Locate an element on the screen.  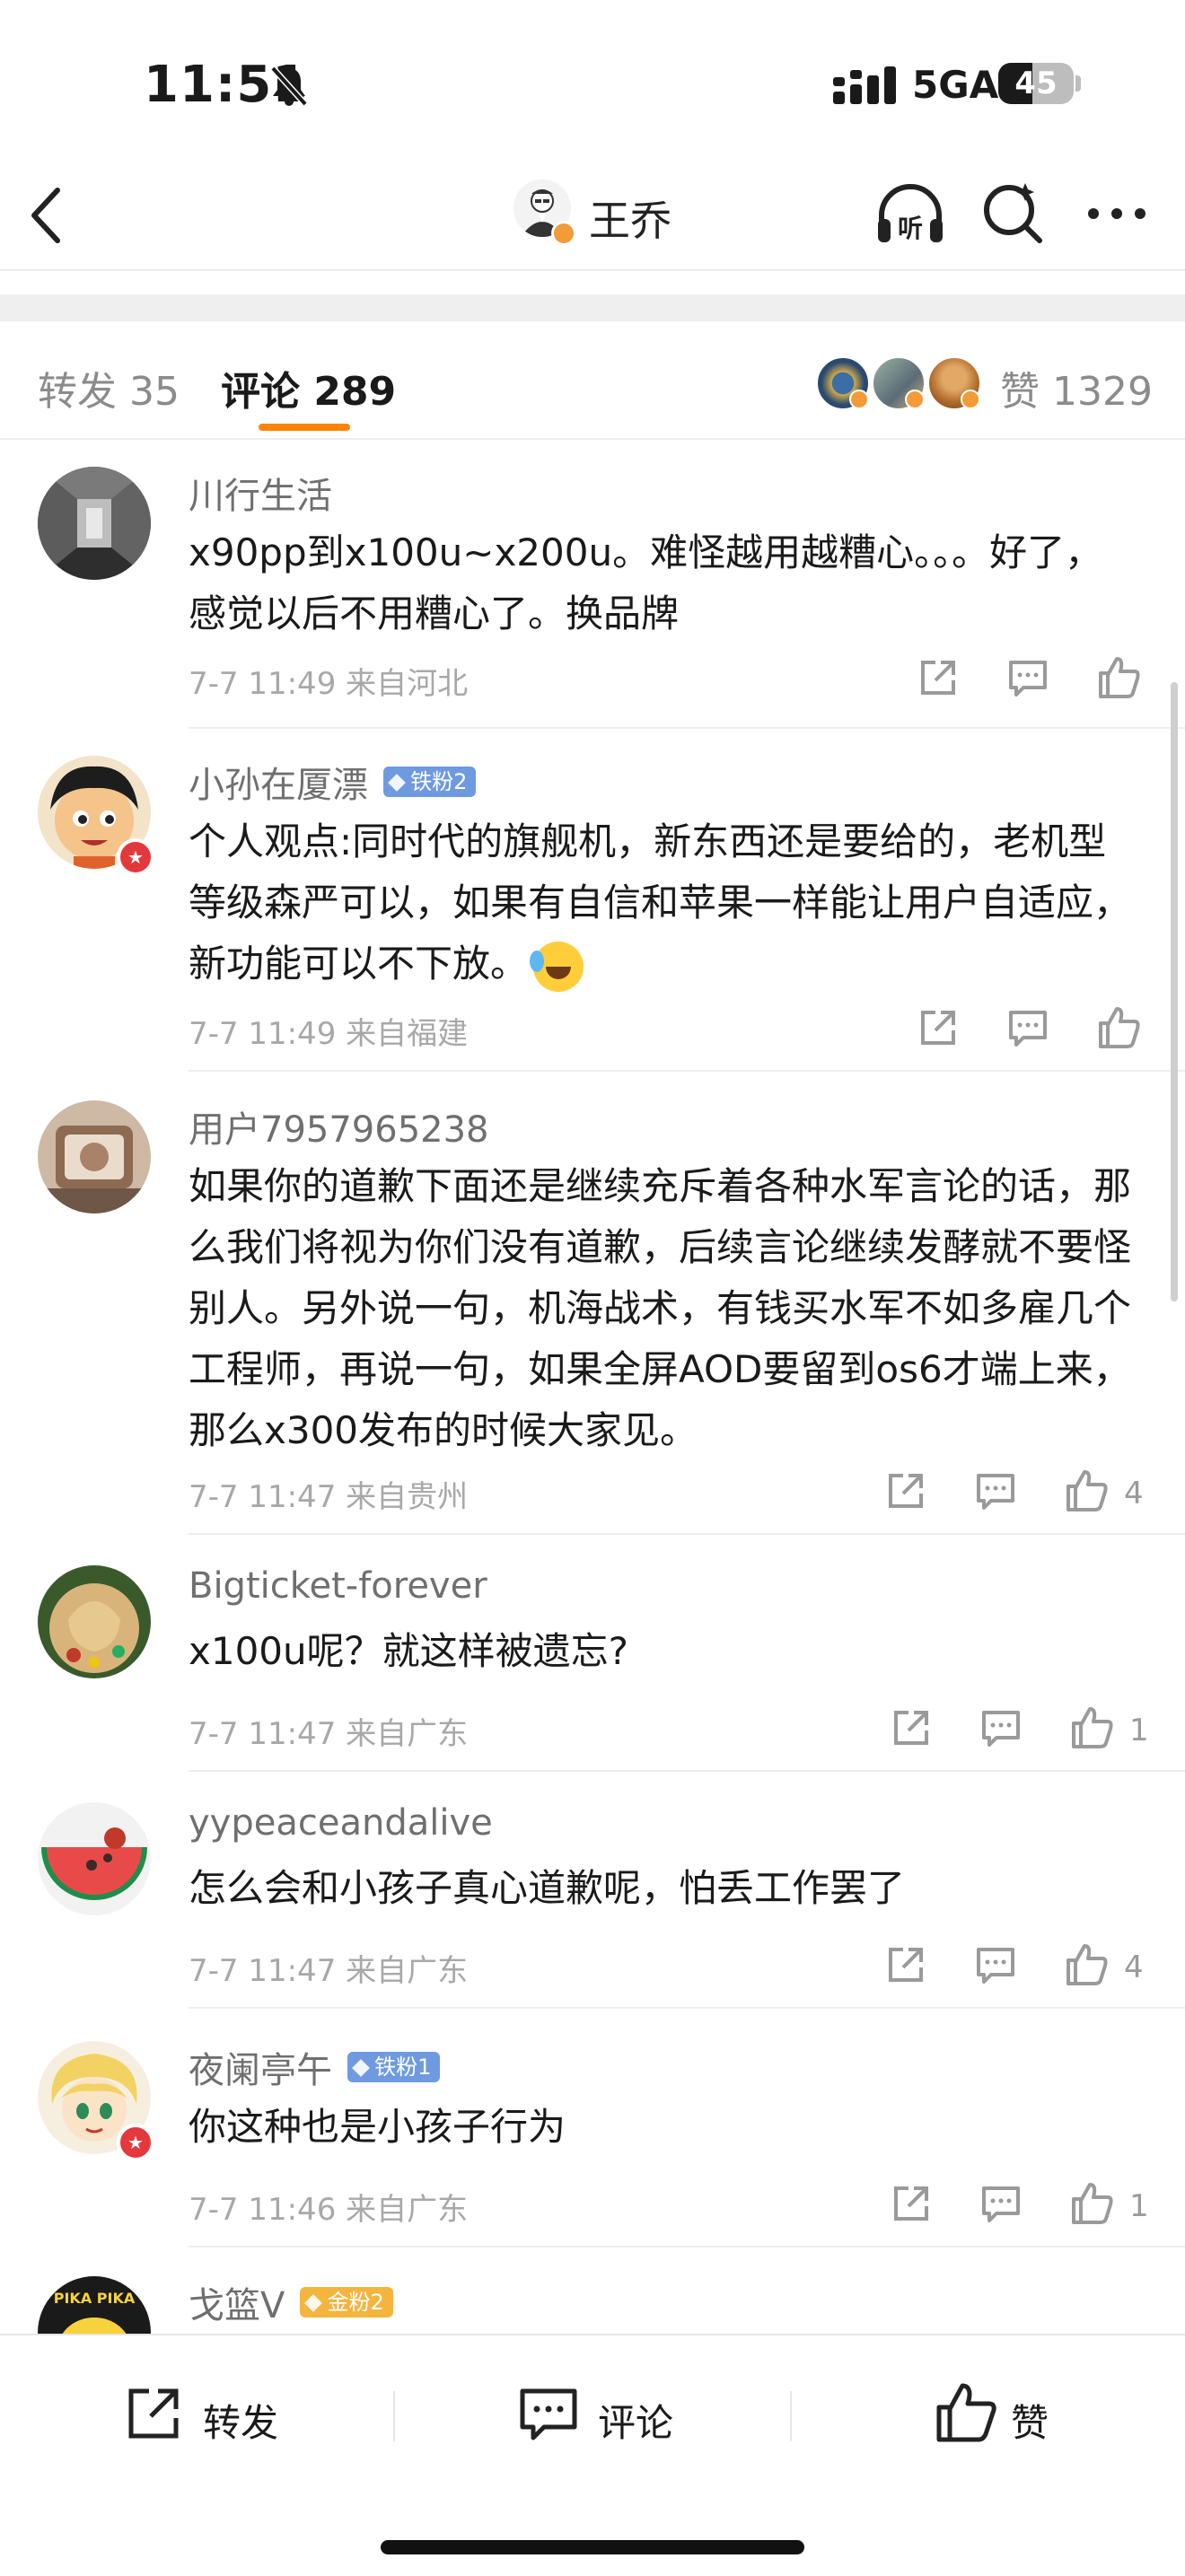
tab-comments: 评论 289 is located at coordinates (308, 387).